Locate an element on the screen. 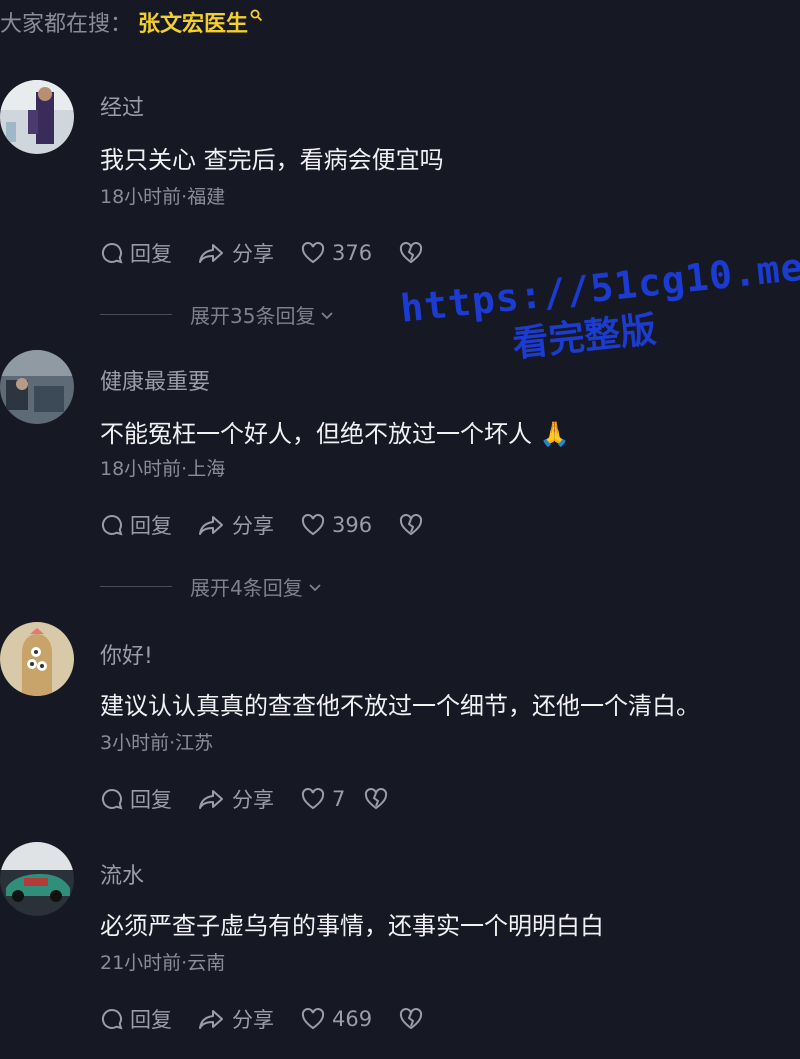 The height and width of the screenshot is (1059, 800). comment-actions: 回复 分享 7 is located at coordinates (247, 799).